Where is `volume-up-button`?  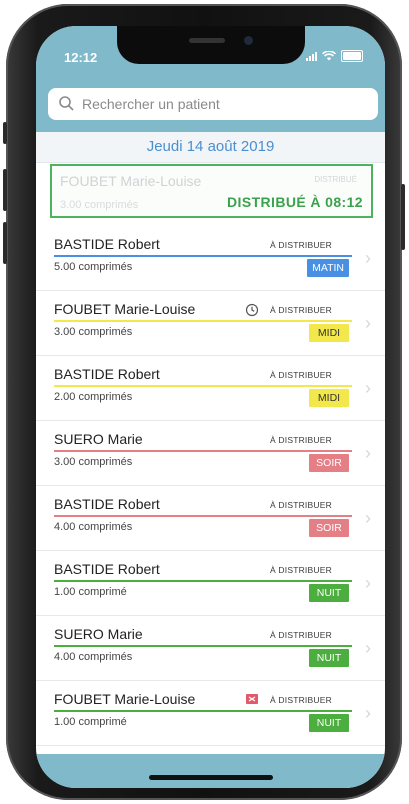
volume-up-button is located at coordinates (5, 190).